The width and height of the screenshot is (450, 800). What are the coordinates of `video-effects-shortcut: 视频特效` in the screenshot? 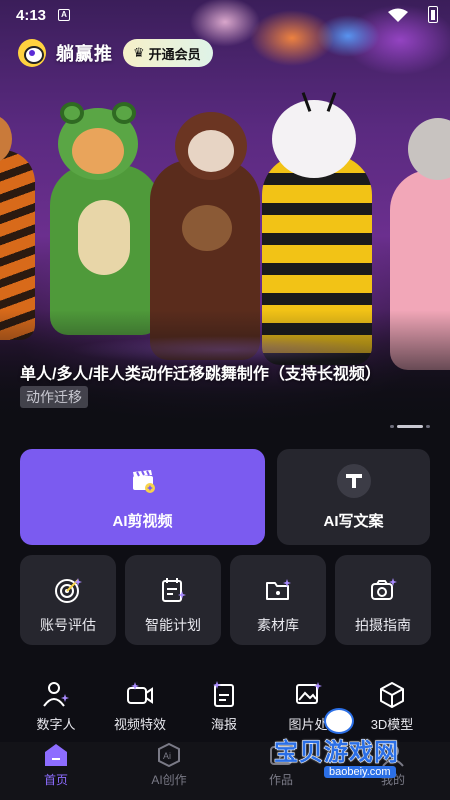 It's located at (140, 706).